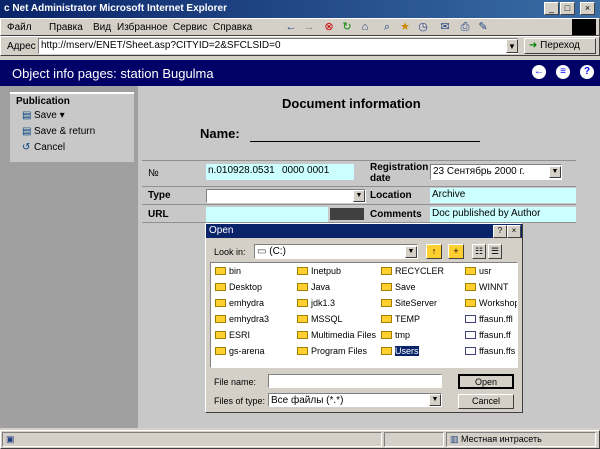 This screenshot has height=449, width=600. What do you see at coordinates (43, 115) in the screenshot?
I see `sidebar-item-save: ▤ Save ▾` at bounding box center [43, 115].